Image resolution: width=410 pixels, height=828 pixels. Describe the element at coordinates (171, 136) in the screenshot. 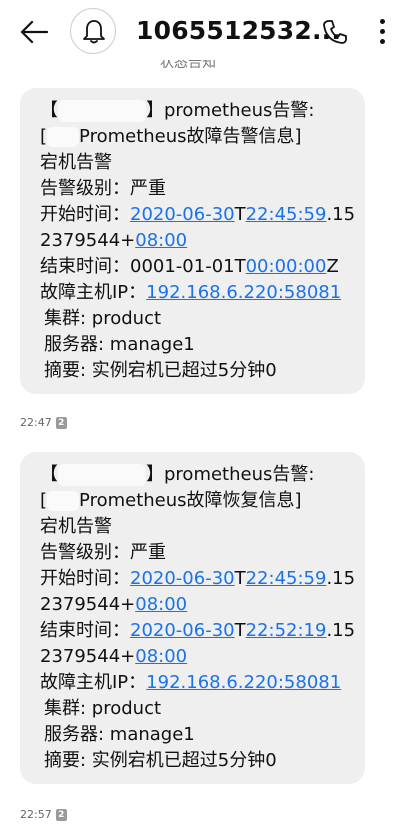

I see `message-line: [Prometheus故障告警信息]` at that location.